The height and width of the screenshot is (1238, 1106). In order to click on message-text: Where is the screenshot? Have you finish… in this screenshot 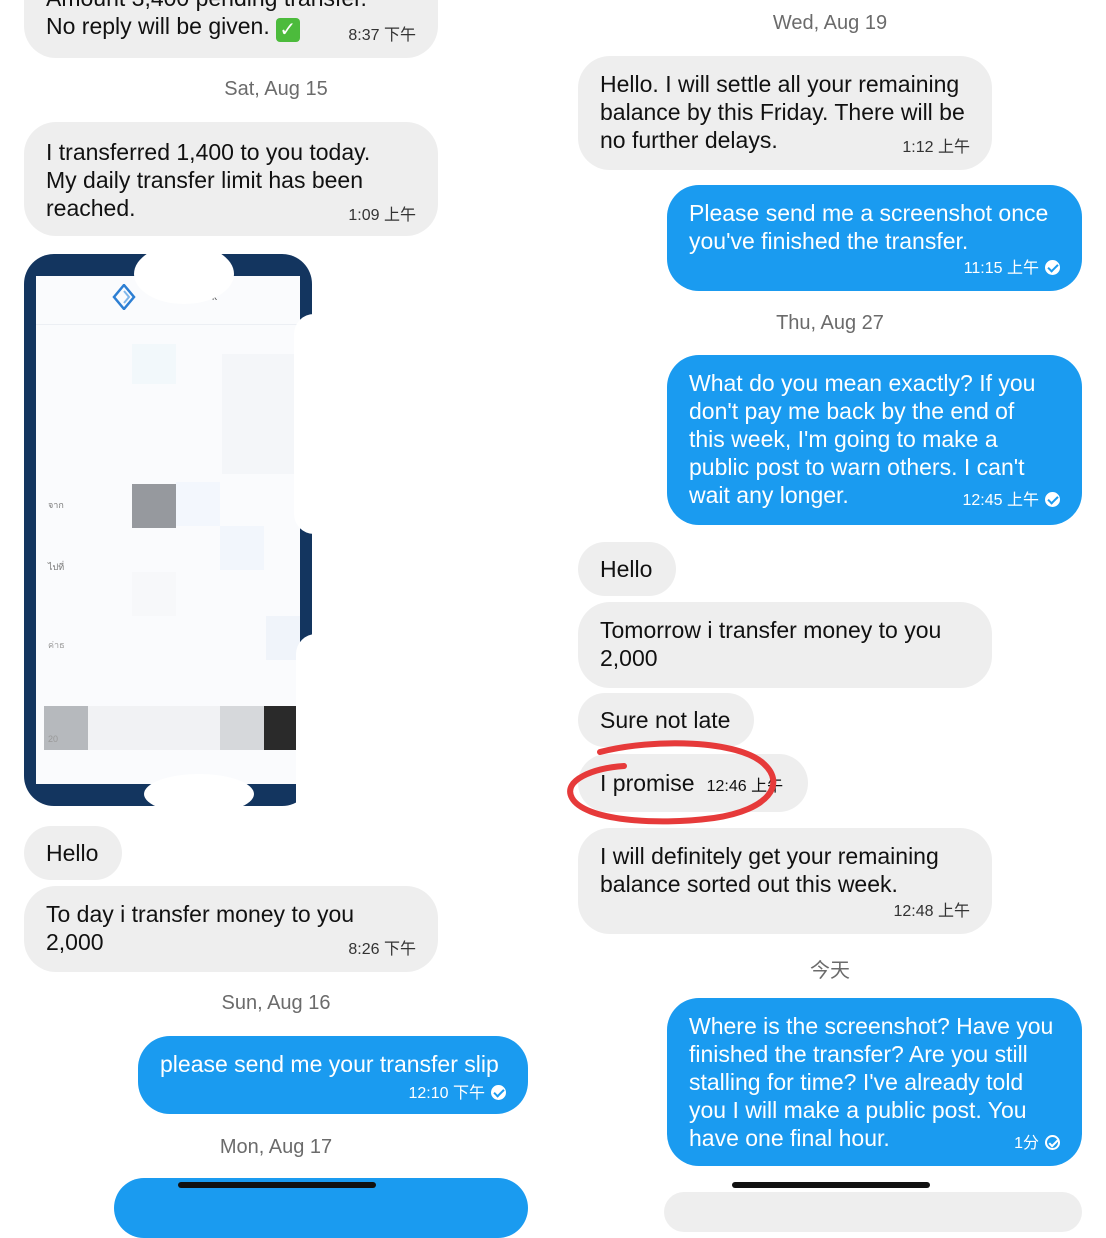, I will do `click(871, 1082)`.